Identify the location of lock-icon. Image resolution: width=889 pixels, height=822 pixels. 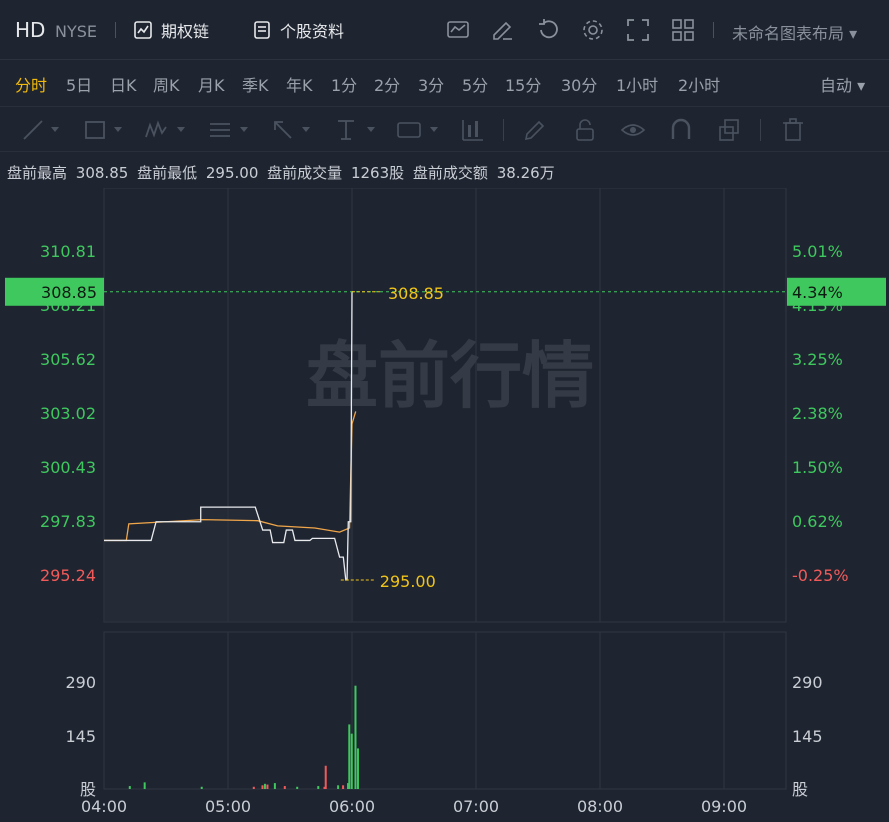
(585, 130).